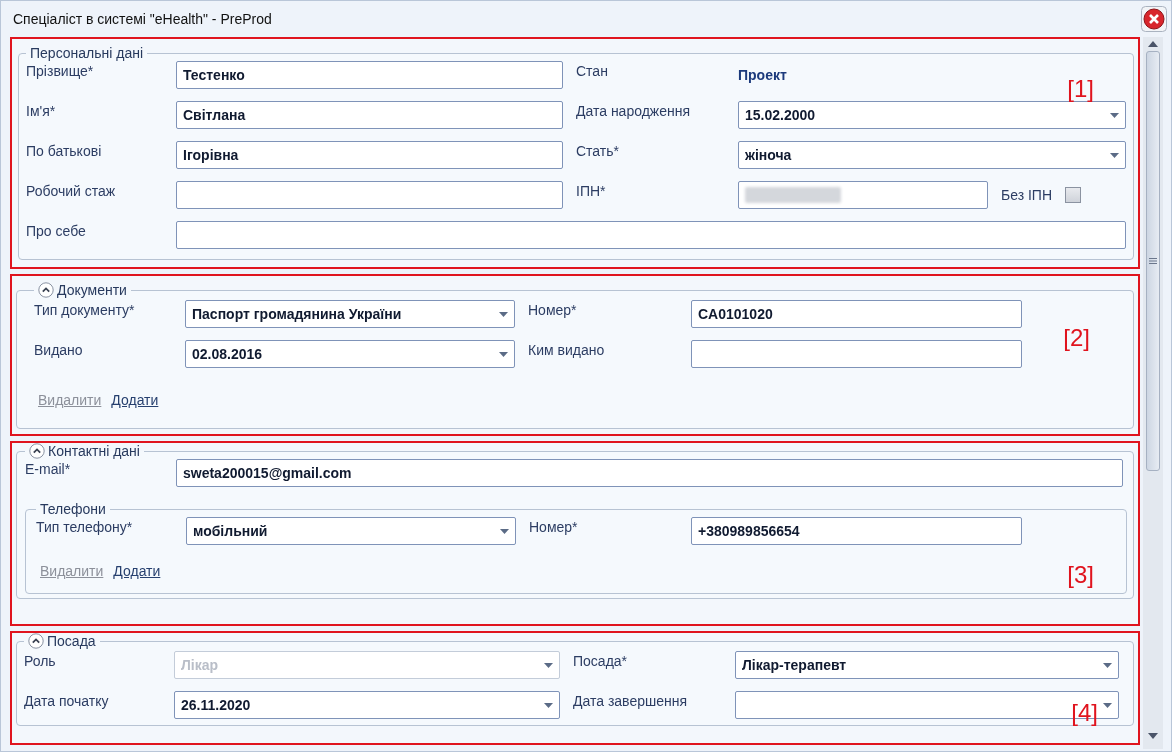 Image resolution: width=1172 pixels, height=752 pixels. What do you see at coordinates (649, 473) in the screenshot?
I see `text-field: sweta200015@gmail.com` at bounding box center [649, 473].